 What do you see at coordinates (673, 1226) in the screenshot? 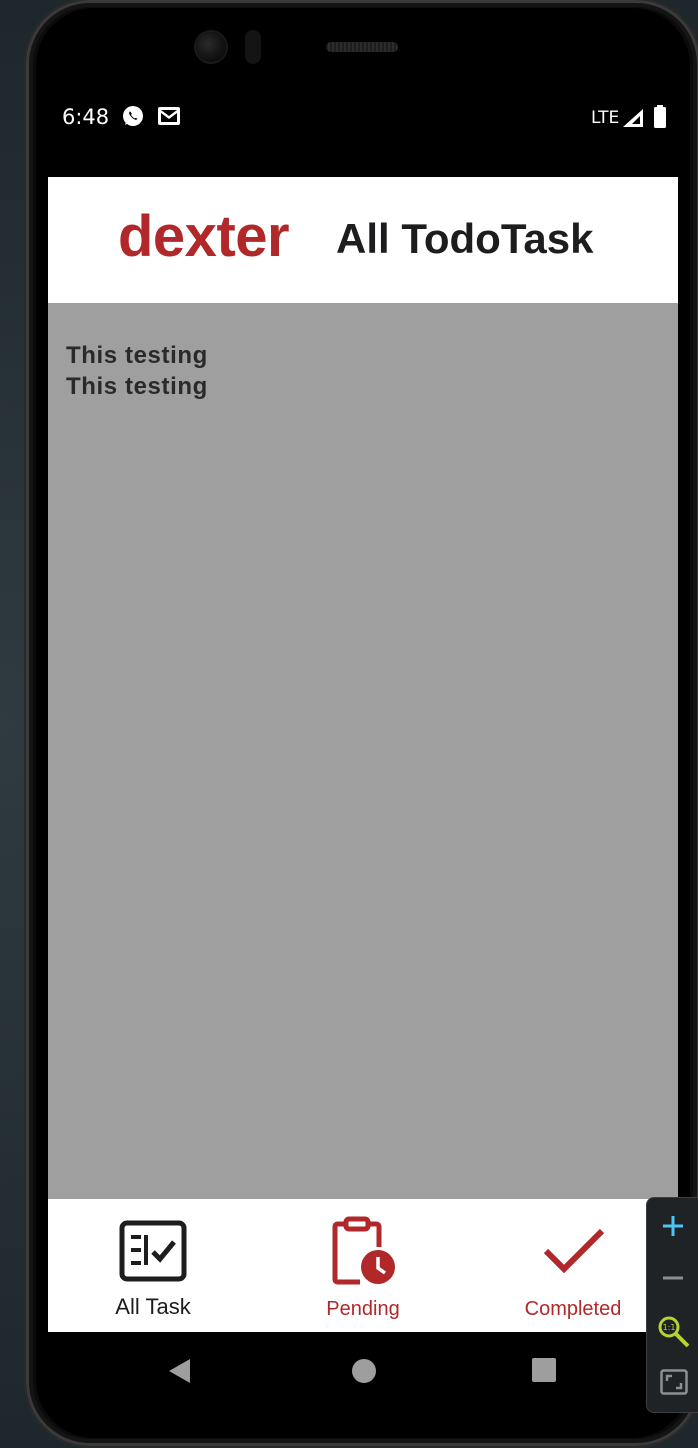
I see `zoom-in-icon` at bounding box center [673, 1226].